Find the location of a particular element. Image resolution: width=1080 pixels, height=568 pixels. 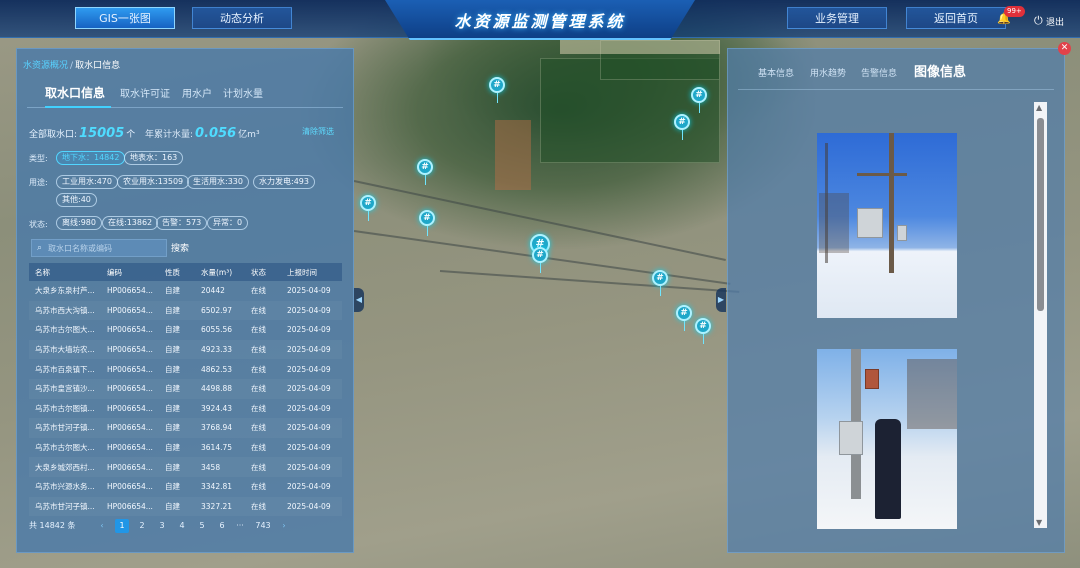

pager-page-3: 3 is located at coordinates (162, 526).